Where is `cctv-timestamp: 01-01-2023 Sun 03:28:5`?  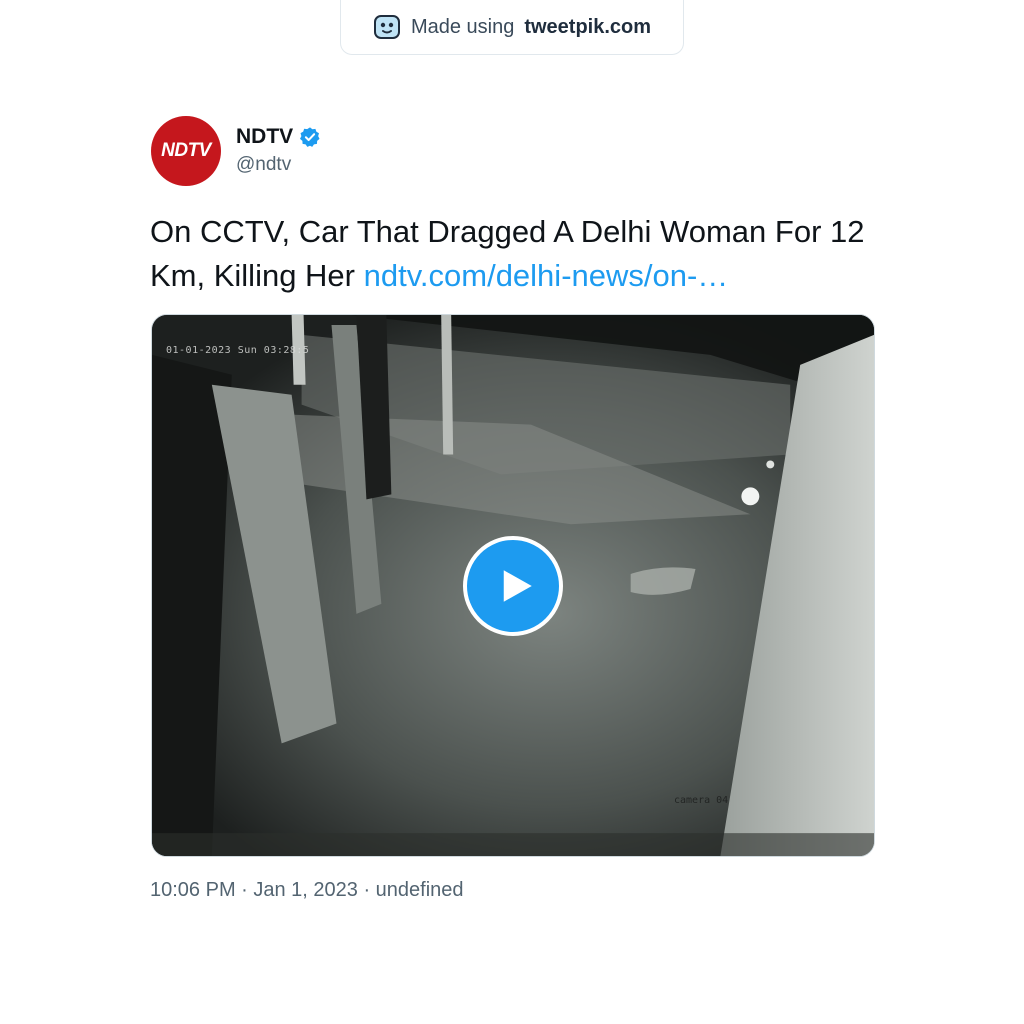 cctv-timestamp: 01-01-2023 Sun 03:28:5 is located at coordinates (238, 350).